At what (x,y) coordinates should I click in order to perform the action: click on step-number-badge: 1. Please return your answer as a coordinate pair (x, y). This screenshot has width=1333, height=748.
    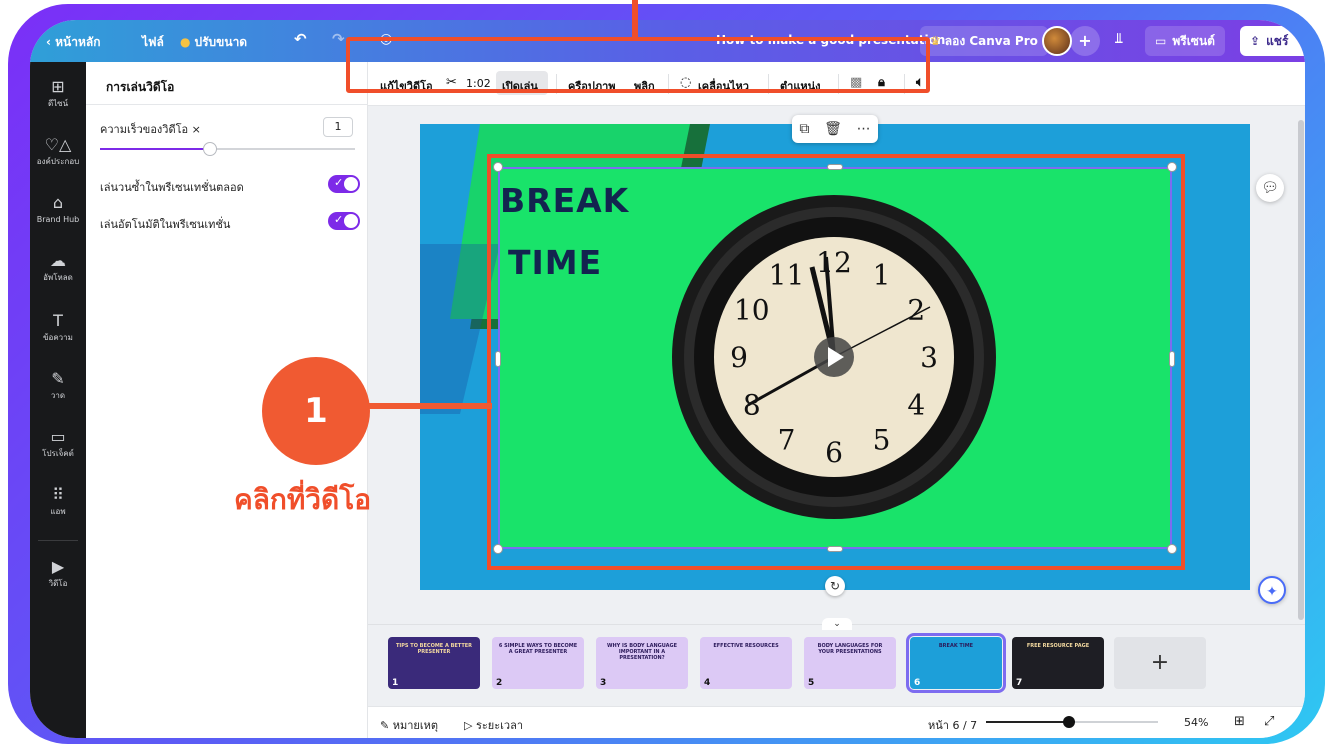
    Looking at the image, I should click on (316, 411).